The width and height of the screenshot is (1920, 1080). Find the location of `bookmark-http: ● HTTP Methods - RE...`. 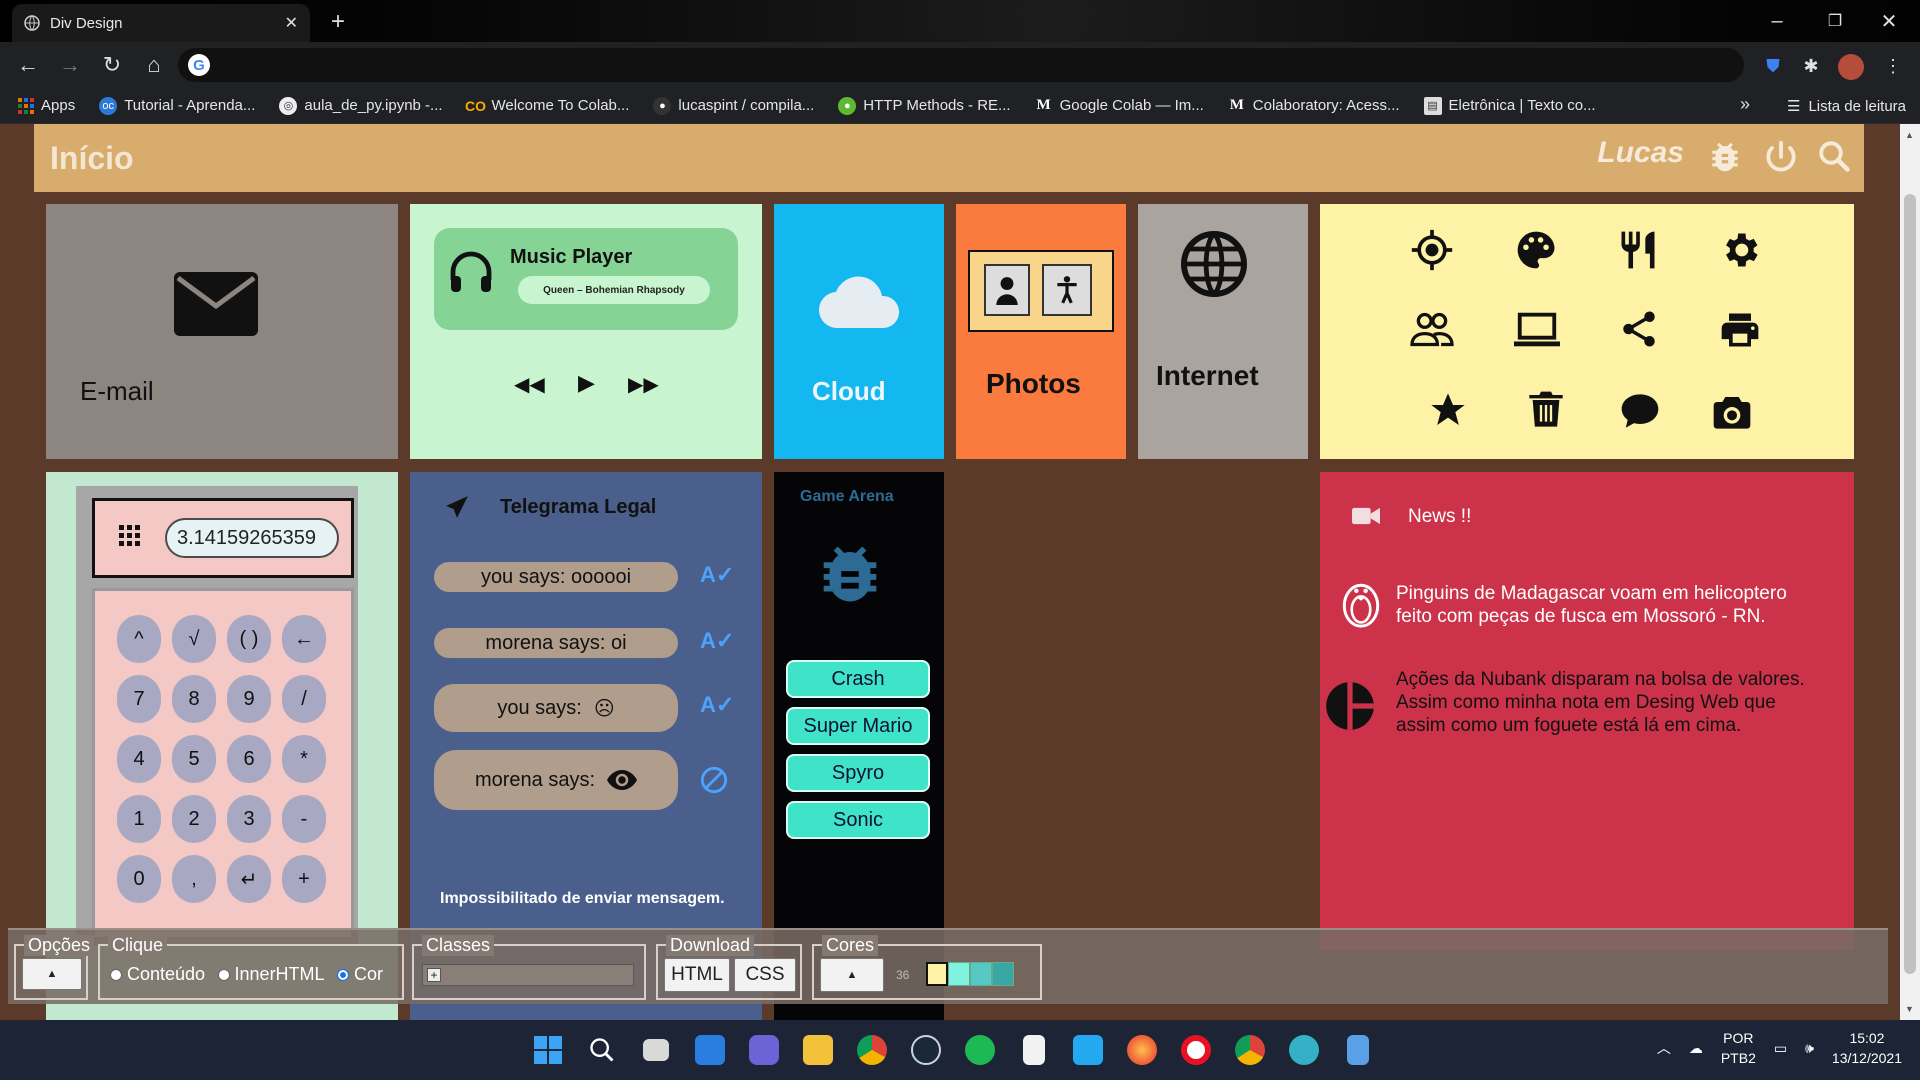

bookmark-http: ● HTTP Methods - RE... is located at coordinates (924, 105).